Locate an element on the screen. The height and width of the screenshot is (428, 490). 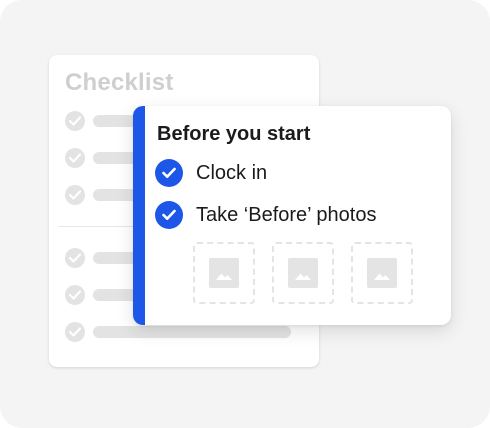
card-accent-bar is located at coordinates (139, 215).